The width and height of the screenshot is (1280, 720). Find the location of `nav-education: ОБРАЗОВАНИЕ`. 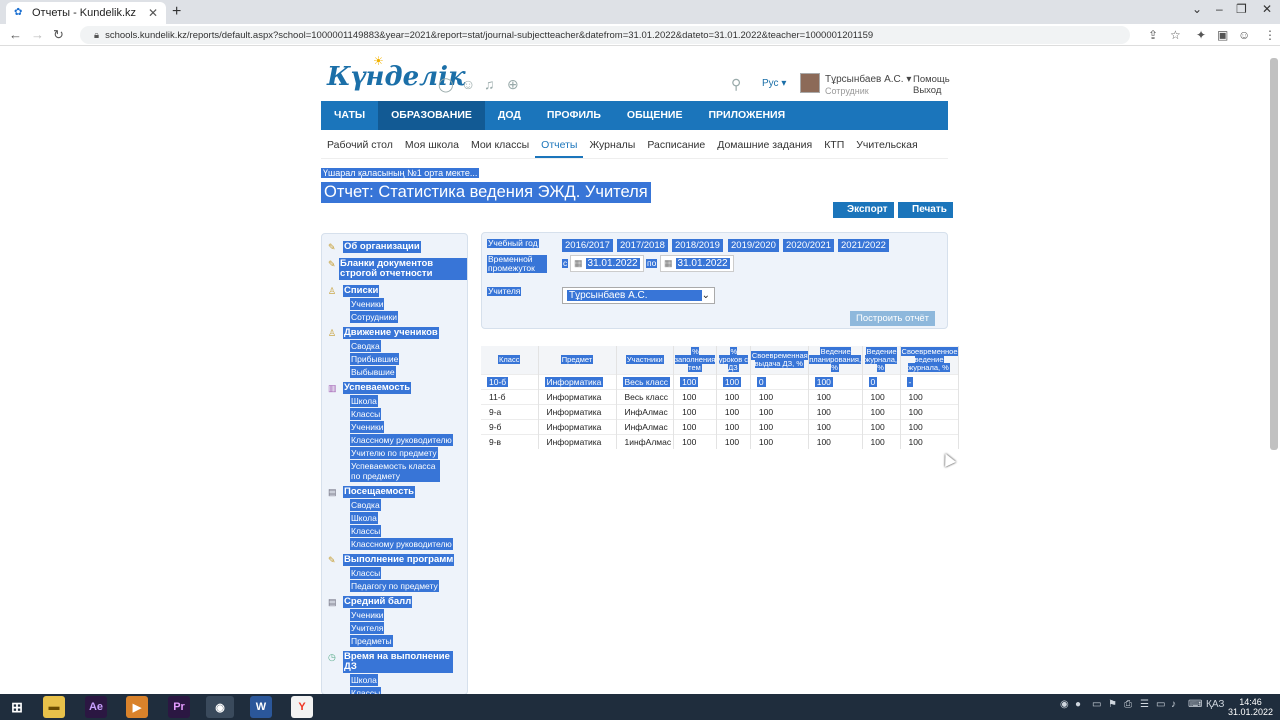

nav-education: ОБРАЗОВАНИЕ is located at coordinates (431, 115).